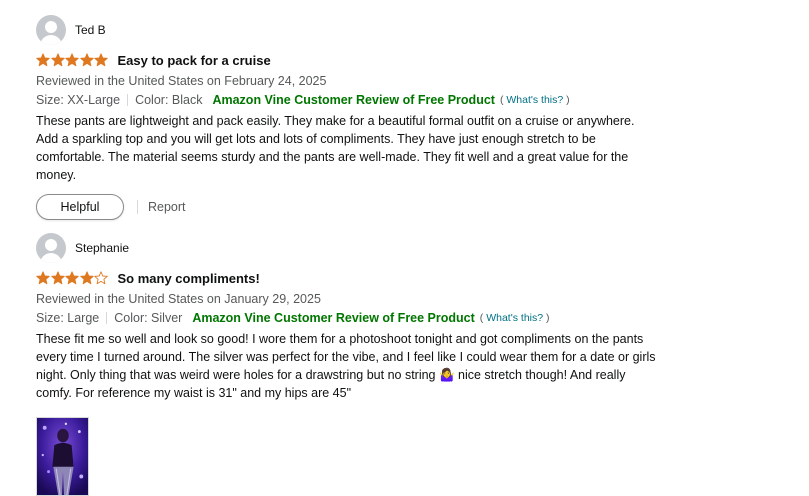 The height and width of the screenshot is (496, 809). Describe the element at coordinates (194, 60) in the screenshot. I see `review-title: Easy to pack for a cruise` at that location.